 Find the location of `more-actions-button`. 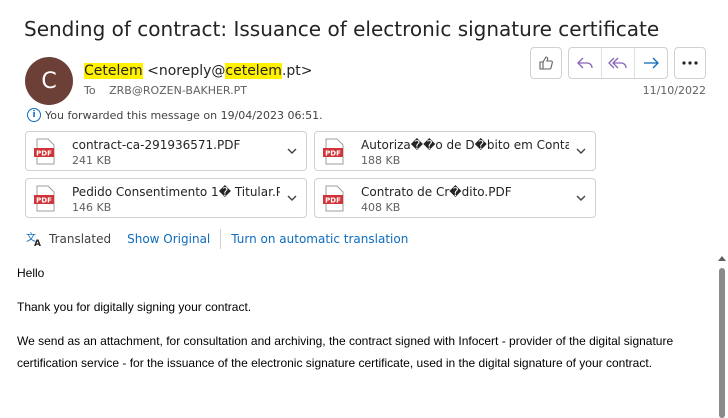

more-actions-button is located at coordinates (690, 63).